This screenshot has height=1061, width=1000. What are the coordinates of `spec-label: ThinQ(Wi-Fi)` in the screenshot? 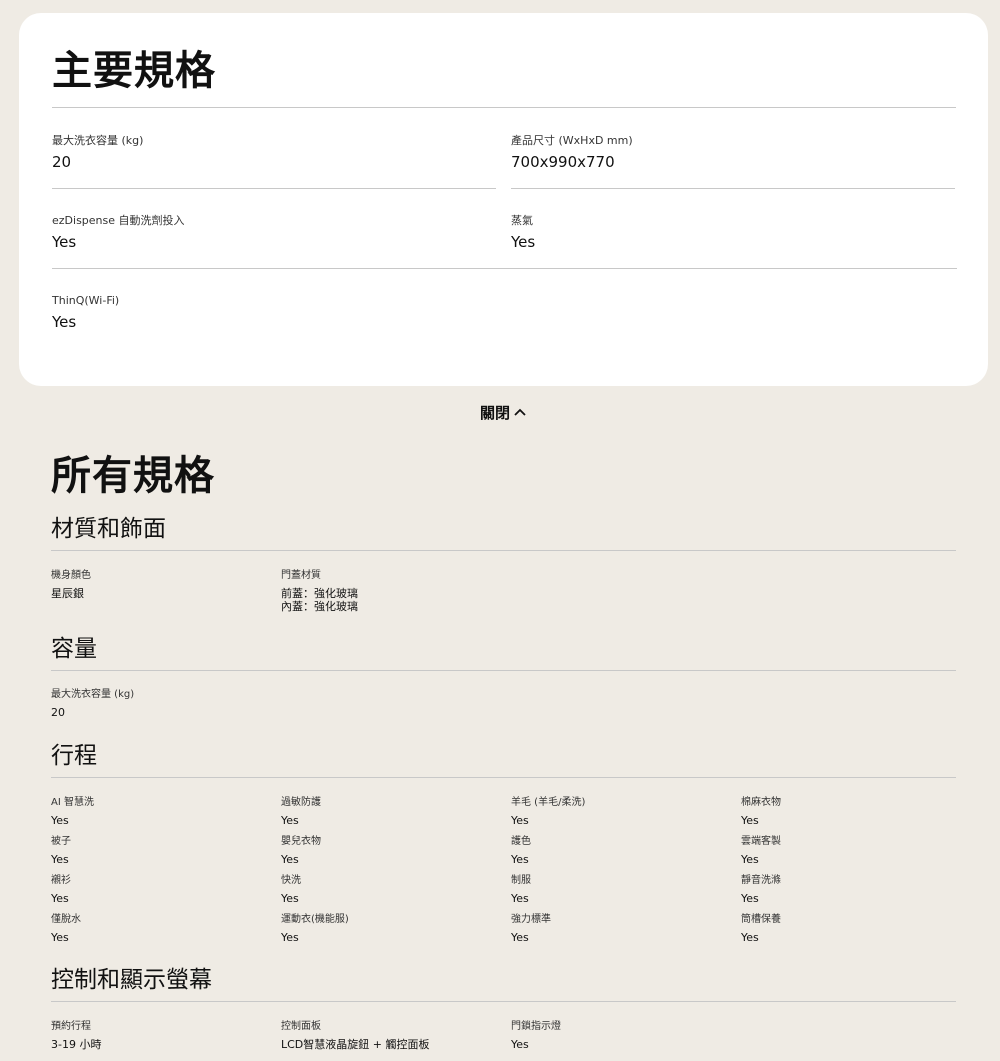 It's located at (86, 300).